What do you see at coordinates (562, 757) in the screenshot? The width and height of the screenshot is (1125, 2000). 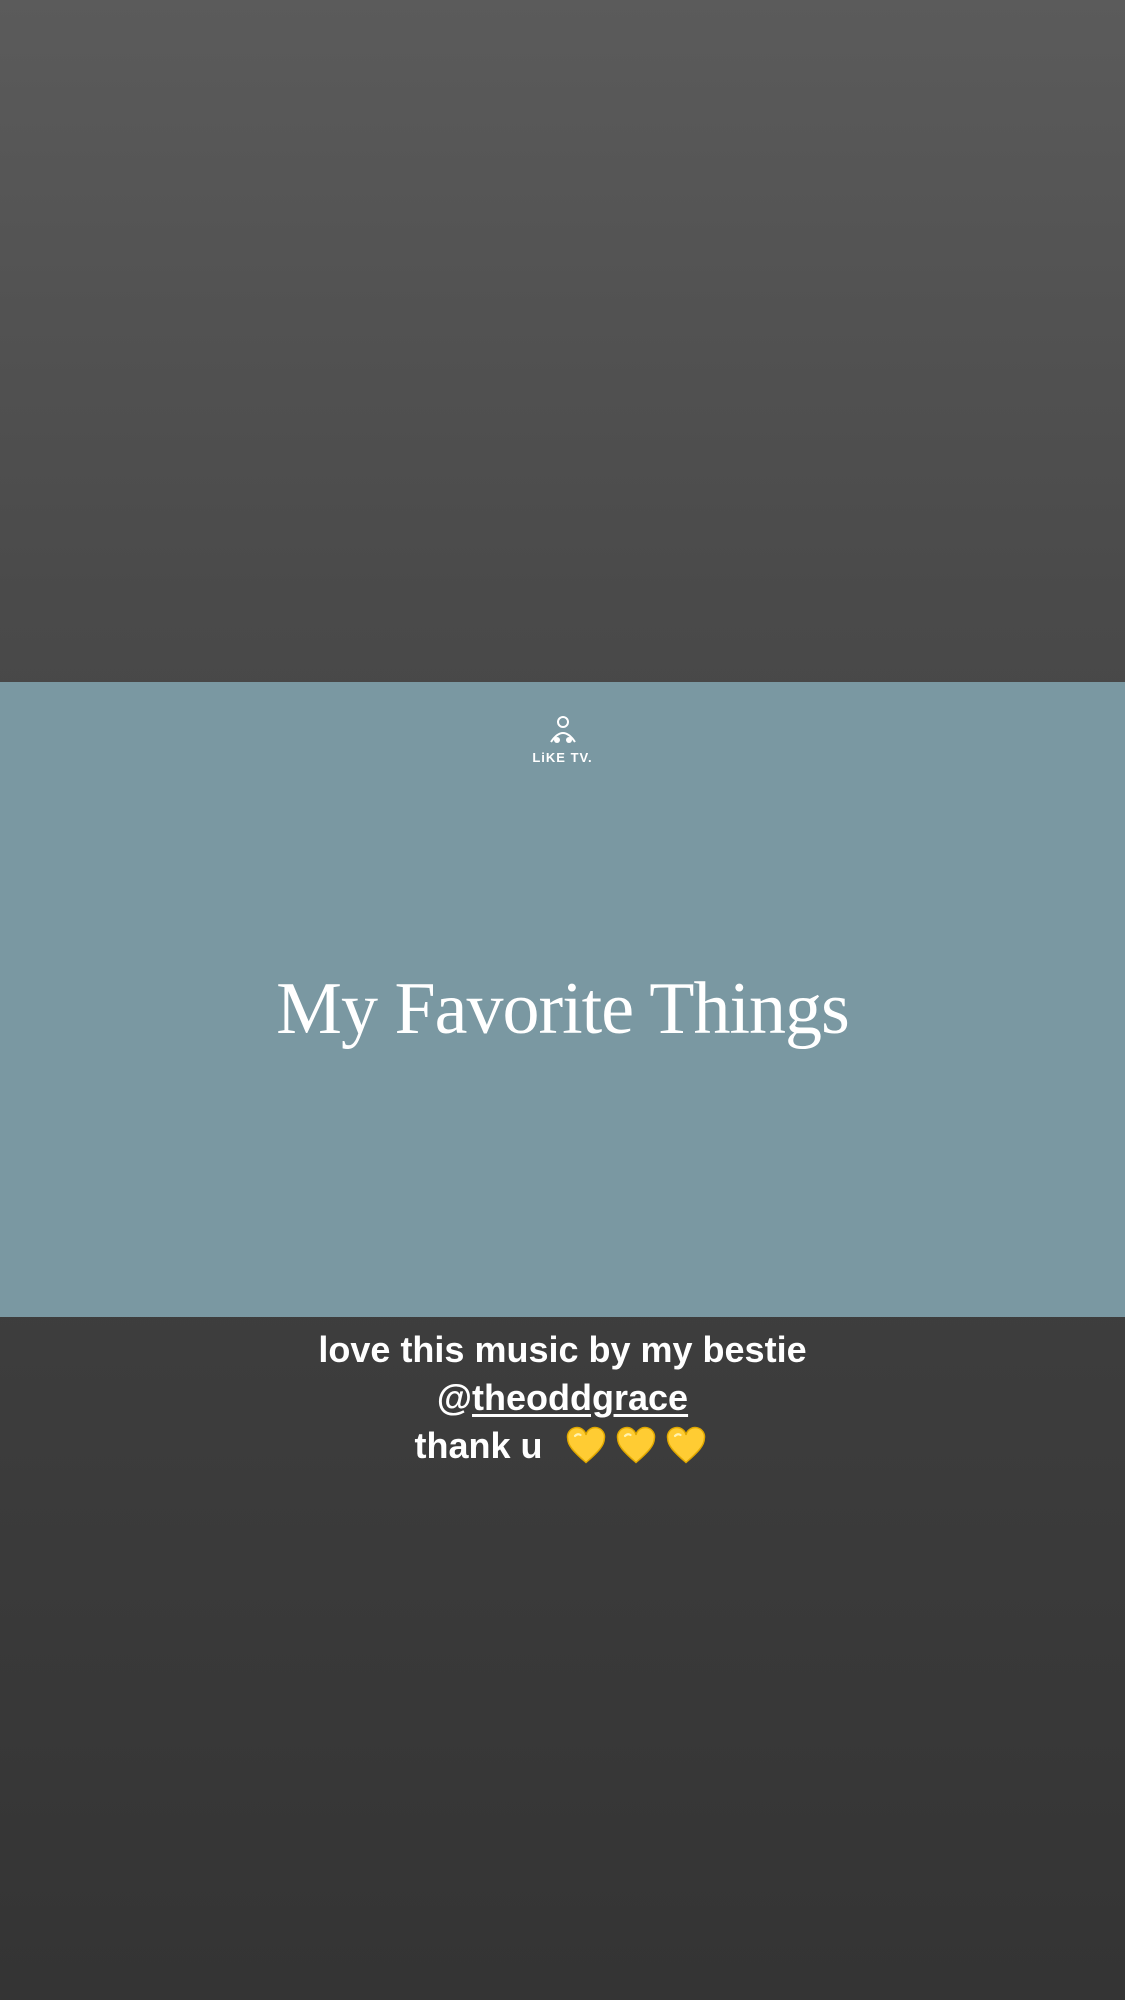 I see `liketv-logo-text: LiKE TV.` at bounding box center [562, 757].